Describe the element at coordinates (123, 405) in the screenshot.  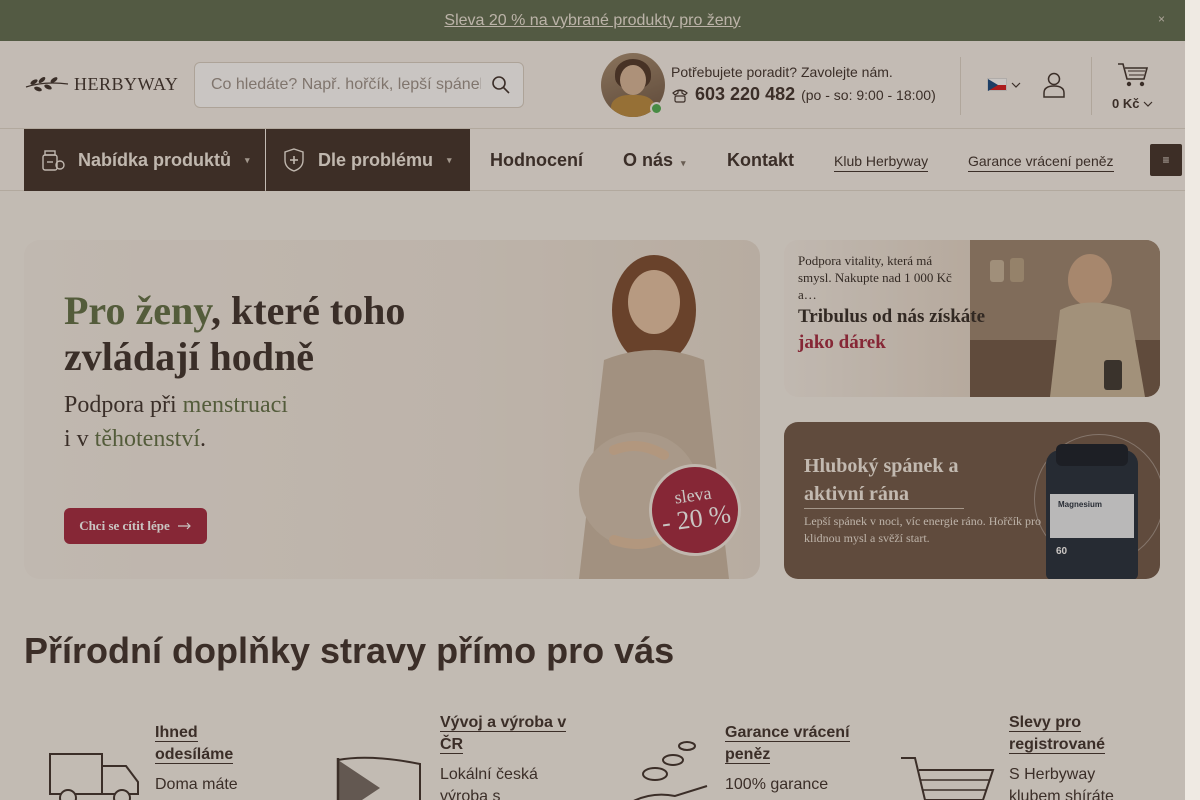
I see `hero-subtitle-text: Podpora při` at that location.